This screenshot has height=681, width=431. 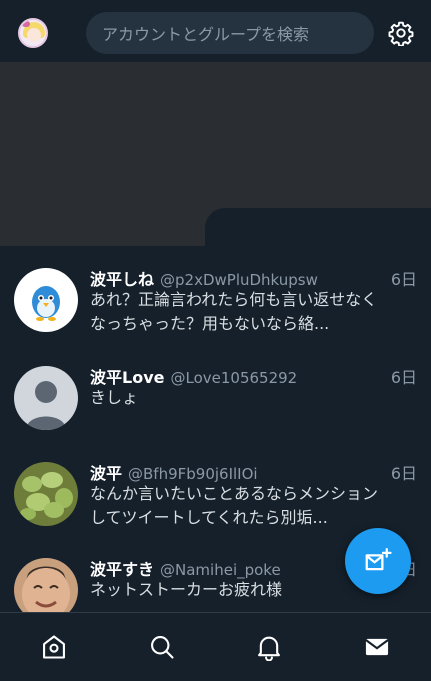 I want to click on conversation-header: 波平 @Bfh9Fb90j6IlIOi, so click(x=174, y=472).